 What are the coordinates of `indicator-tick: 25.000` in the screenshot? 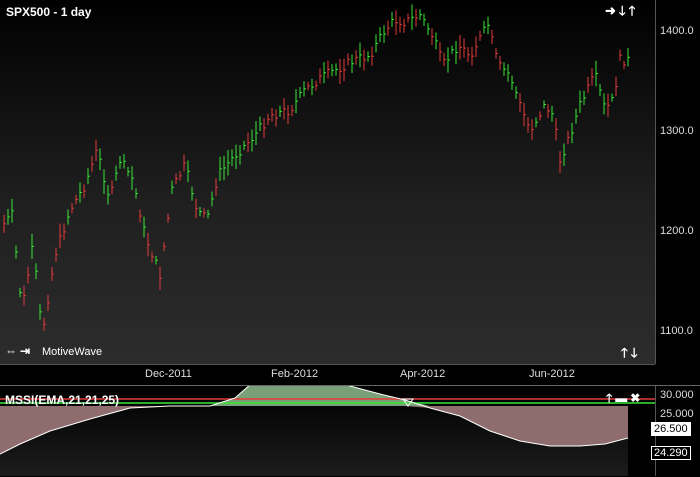 It's located at (677, 414).